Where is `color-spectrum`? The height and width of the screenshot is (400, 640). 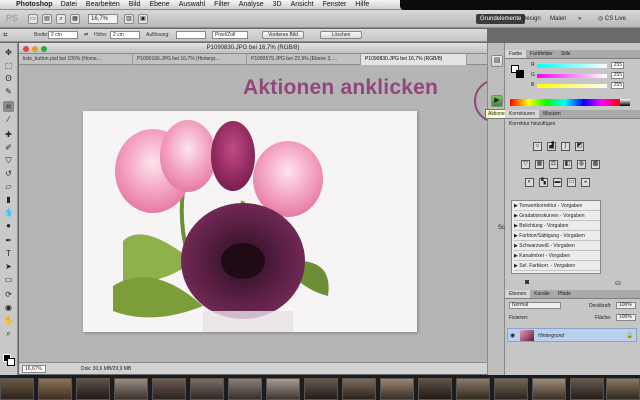 color-spectrum is located at coordinates (565, 102).